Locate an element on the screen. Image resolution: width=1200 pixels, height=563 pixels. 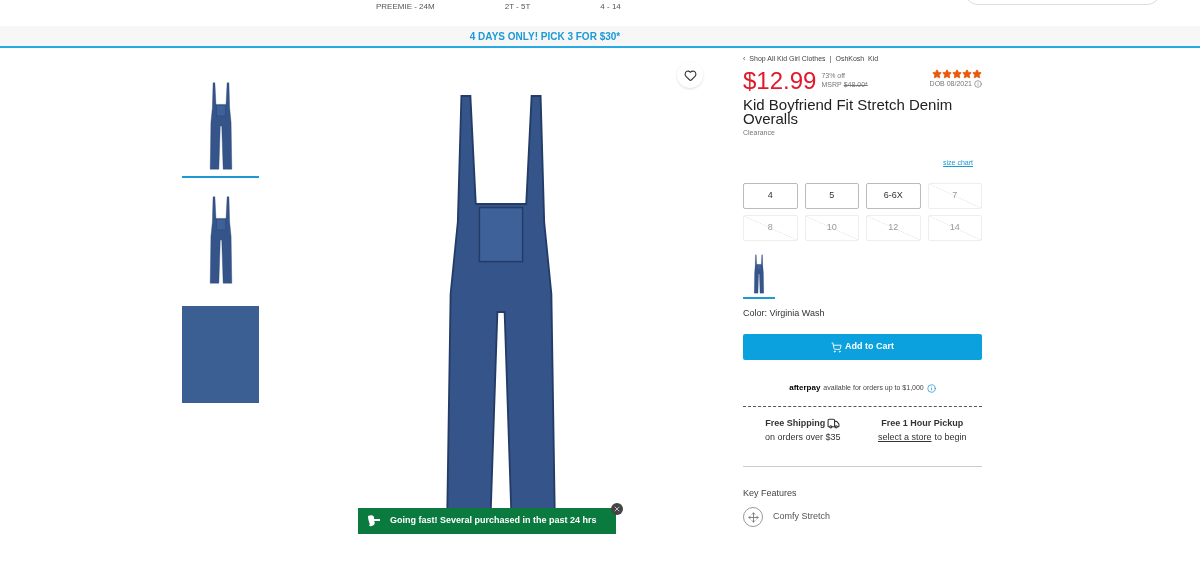
size-option: 14 is located at coordinates (954, 227).